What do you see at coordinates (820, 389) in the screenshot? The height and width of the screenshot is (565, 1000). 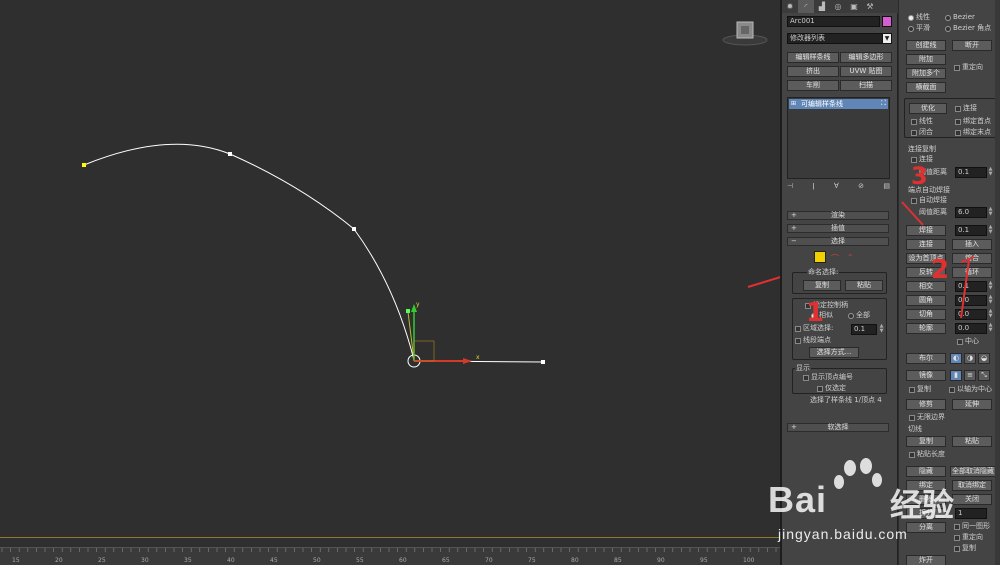 I see `selected-only-checkbox` at bounding box center [820, 389].